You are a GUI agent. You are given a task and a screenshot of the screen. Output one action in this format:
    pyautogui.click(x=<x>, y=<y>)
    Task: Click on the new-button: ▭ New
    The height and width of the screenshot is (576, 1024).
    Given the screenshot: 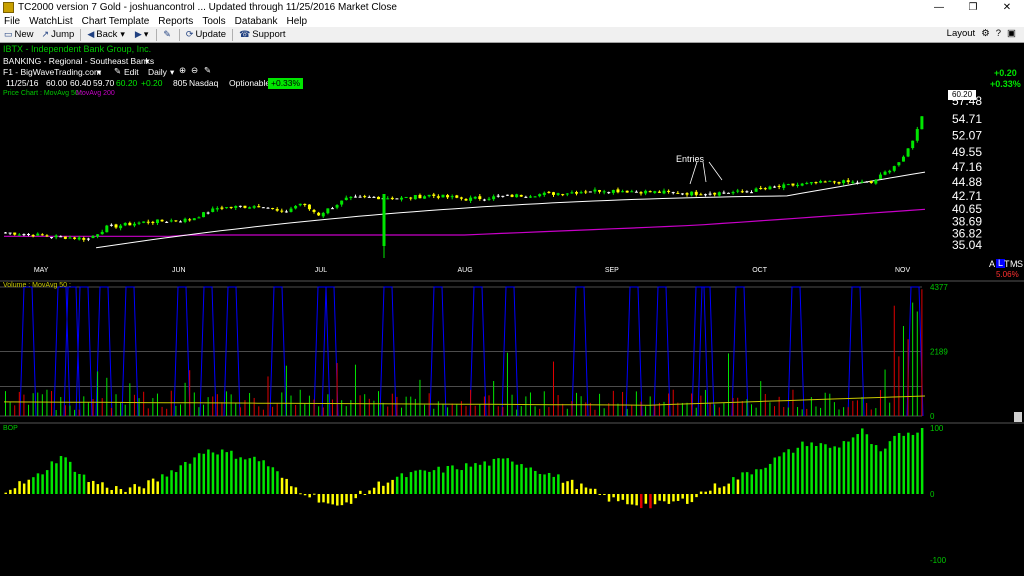 What is the action you would take?
    pyautogui.click(x=19, y=35)
    